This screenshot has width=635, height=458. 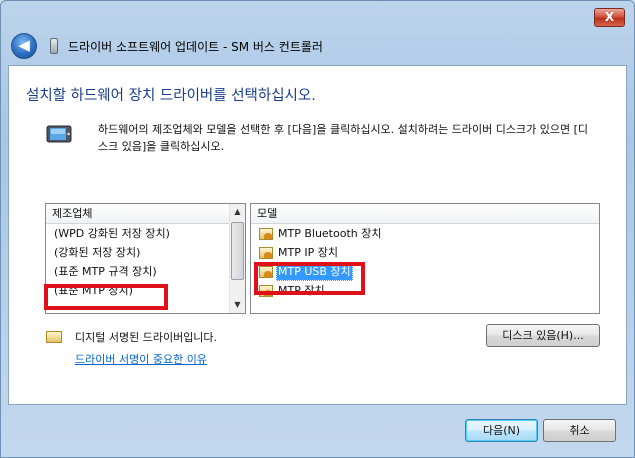 What do you see at coordinates (314, 271) in the screenshot?
I see `model-label: MTP USB 장치` at bounding box center [314, 271].